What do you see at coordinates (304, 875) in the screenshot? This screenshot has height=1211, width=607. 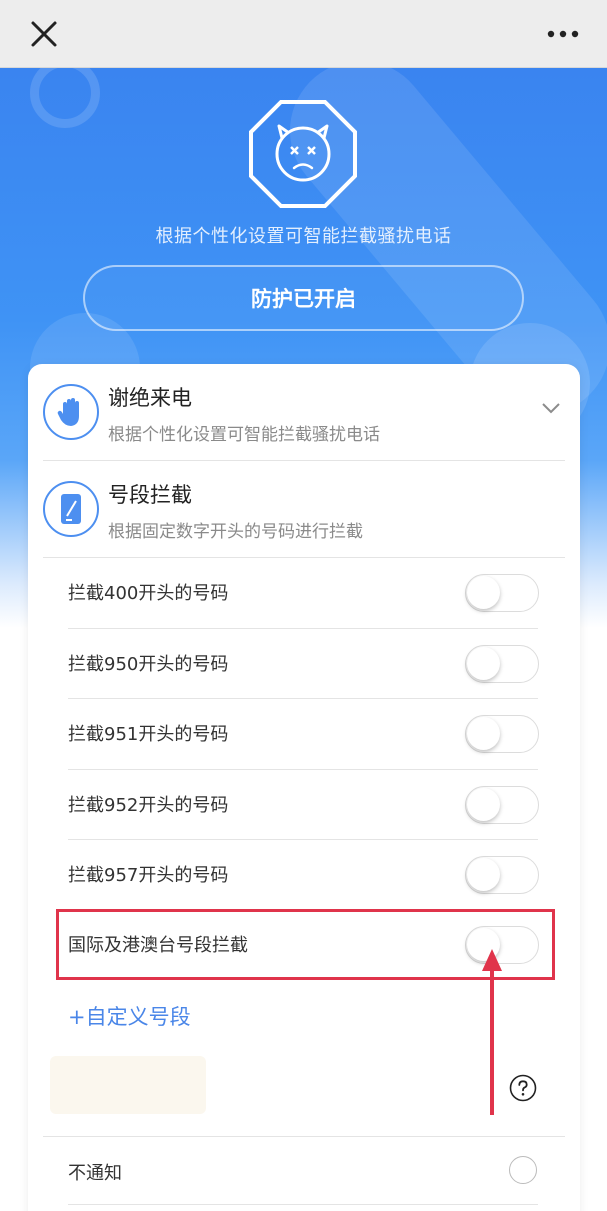 I see `toggle-row-957: 拦截957开头的号码` at bounding box center [304, 875].